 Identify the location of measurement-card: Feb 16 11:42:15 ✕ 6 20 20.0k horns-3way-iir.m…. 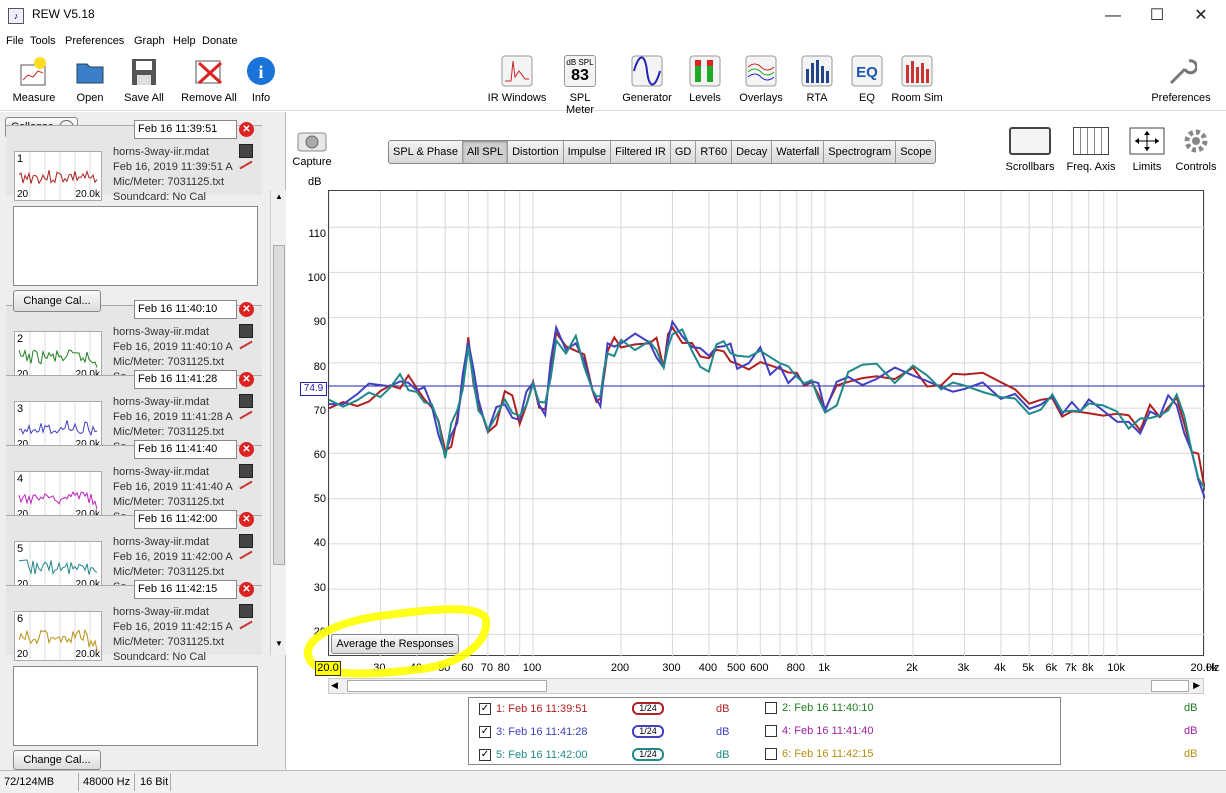
(134, 621).